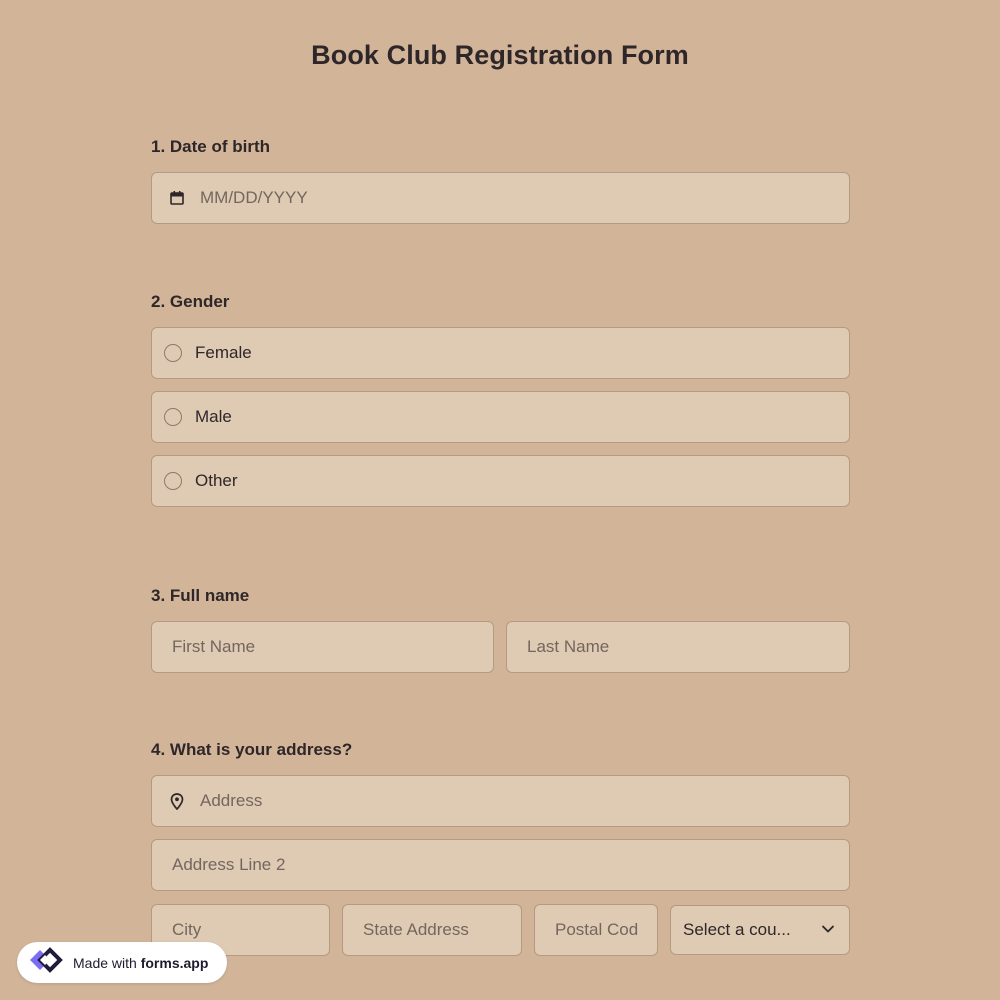  I want to click on forms-app-logo-icon, so click(46, 962).